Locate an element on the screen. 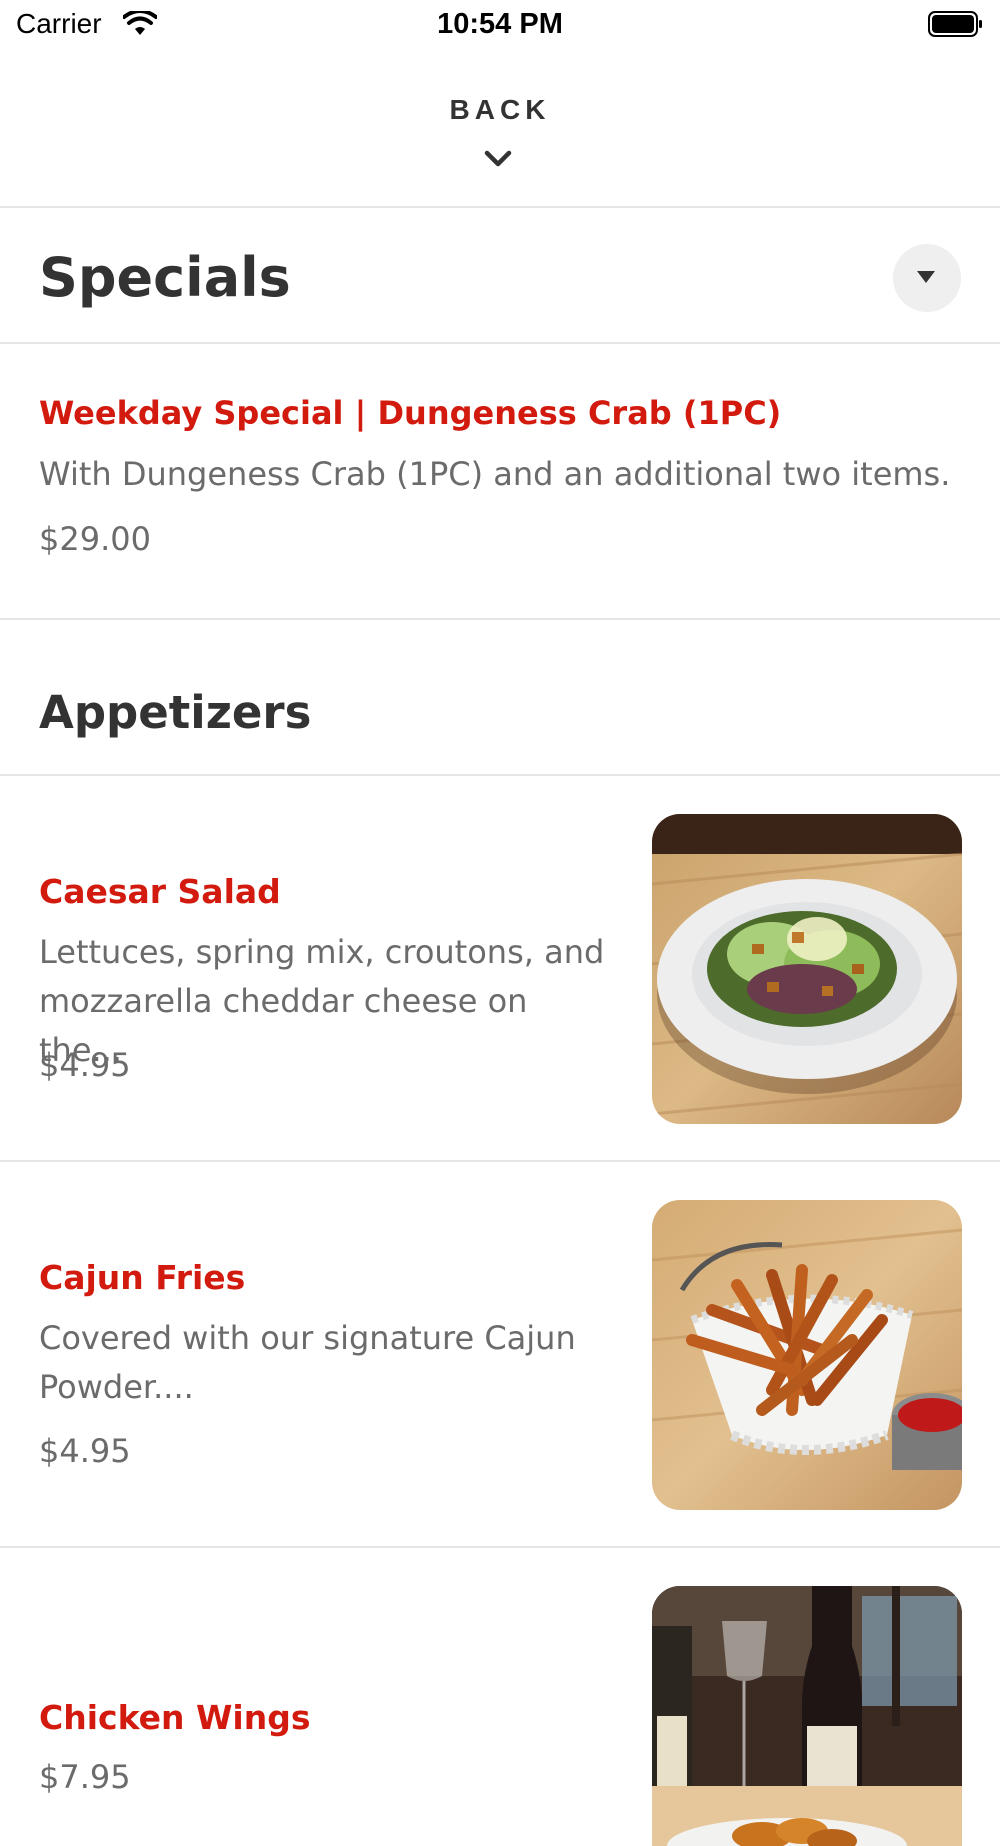 This screenshot has width=1000, height=1846. status-time: 10:54 PM is located at coordinates (500, 24).